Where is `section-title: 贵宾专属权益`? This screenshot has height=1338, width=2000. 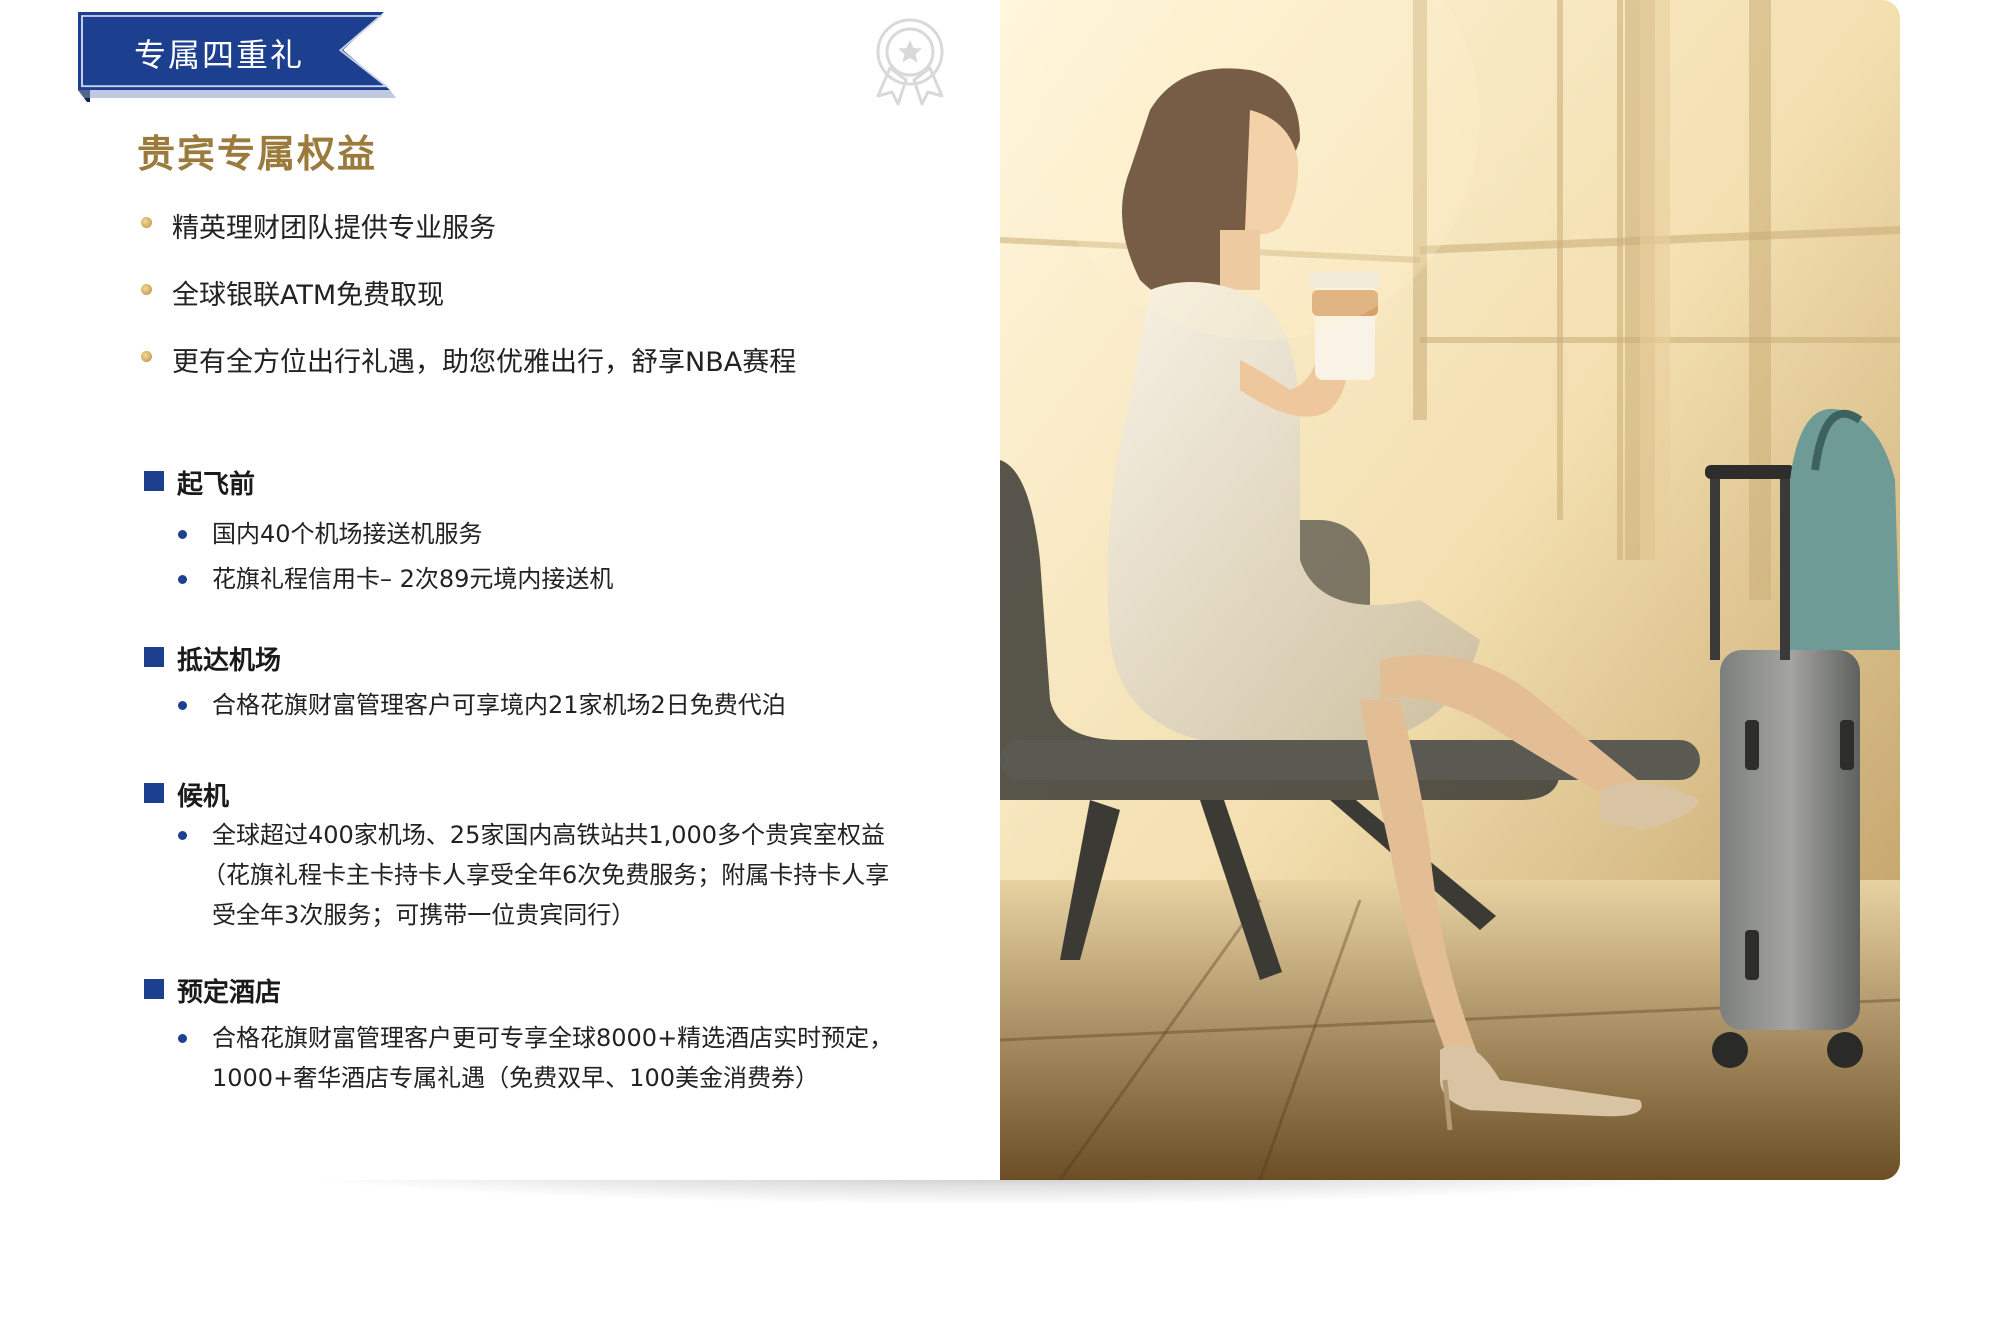 section-title: 贵宾专属权益 is located at coordinates (257, 154).